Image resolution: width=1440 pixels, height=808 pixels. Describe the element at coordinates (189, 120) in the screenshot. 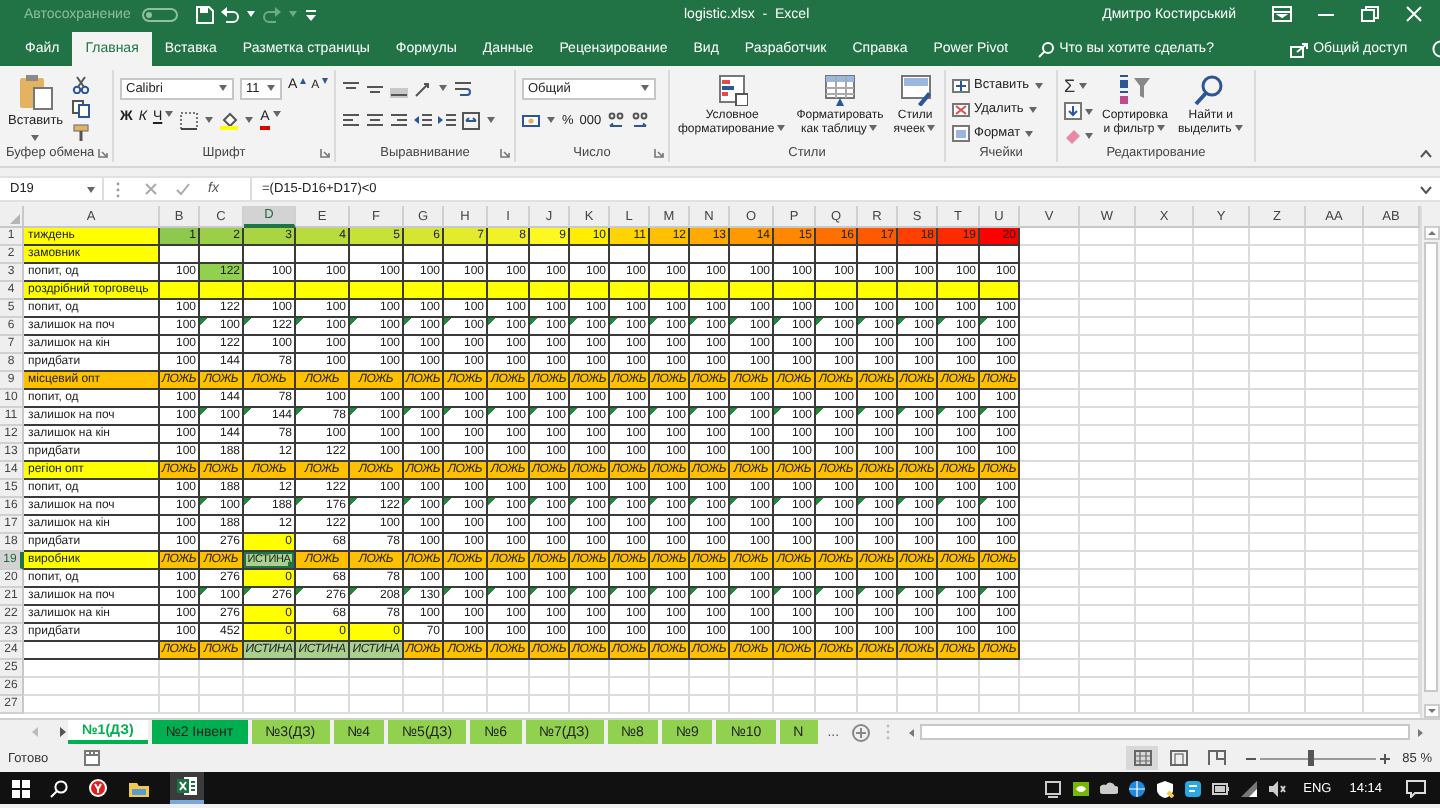

I see `borders-icon` at that location.